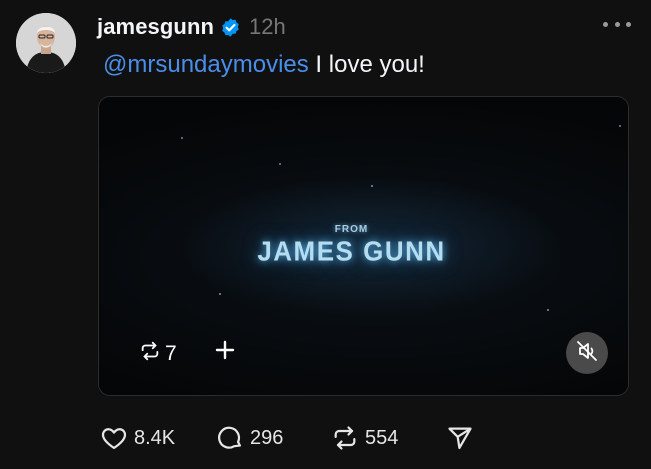 Image resolution: width=651 pixels, height=469 pixels. What do you see at coordinates (267, 26) in the screenshot?
I see `timestamp: 12h` at bounding box center [267, 26].